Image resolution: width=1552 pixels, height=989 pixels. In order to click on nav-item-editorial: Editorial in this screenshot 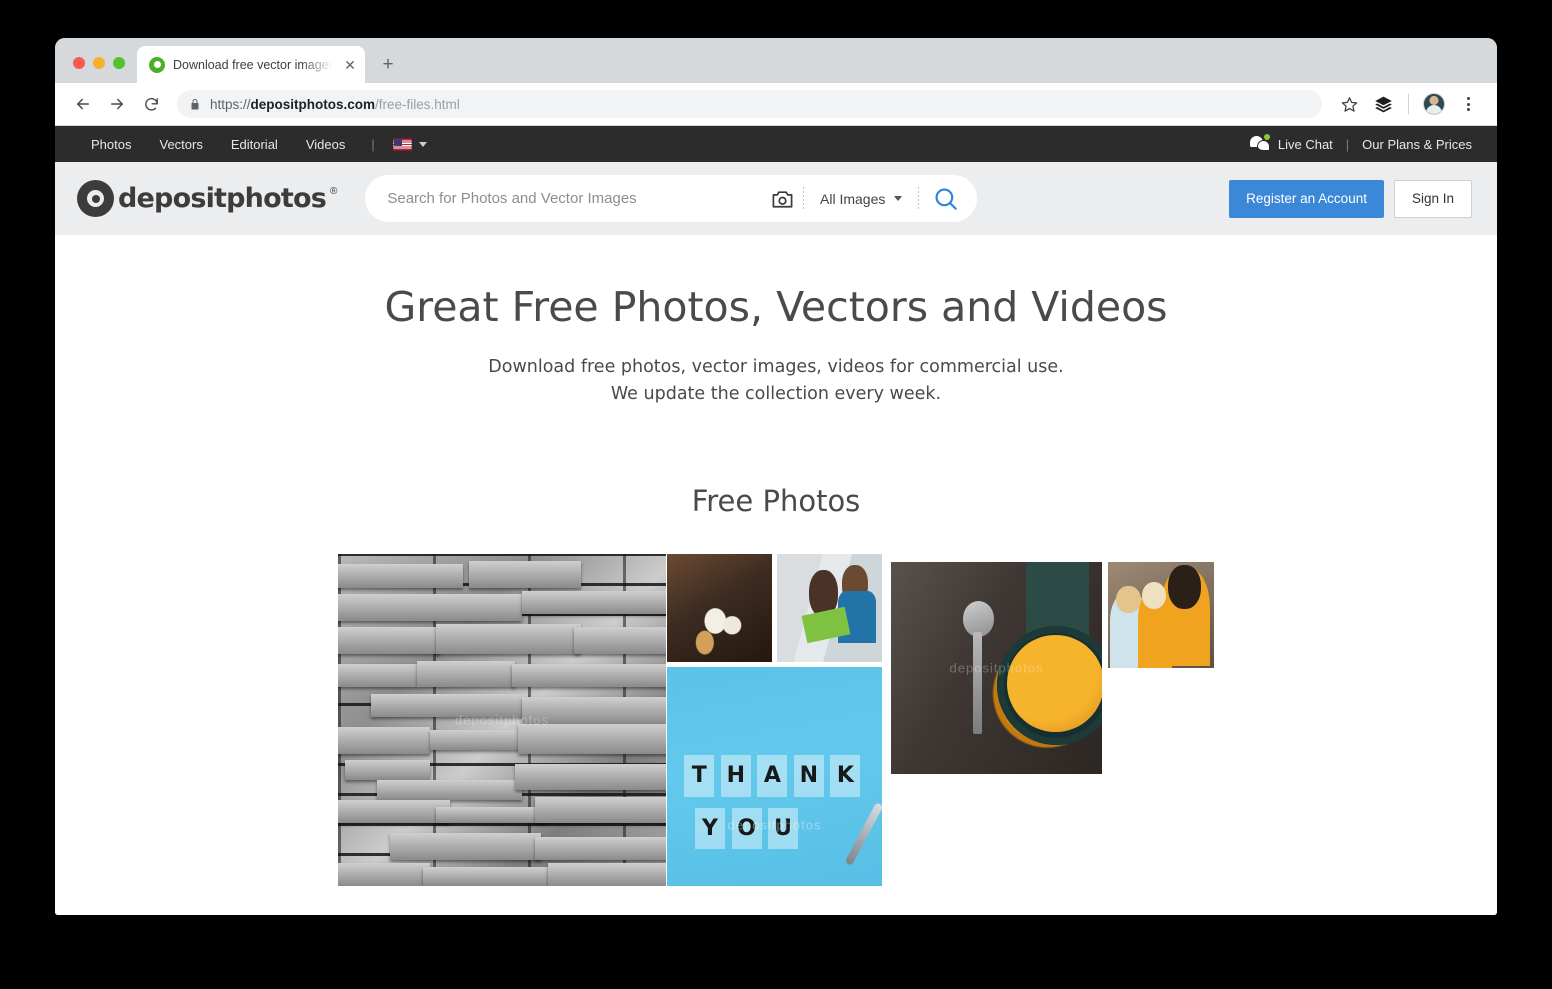, I will do `click(254, 144)`.